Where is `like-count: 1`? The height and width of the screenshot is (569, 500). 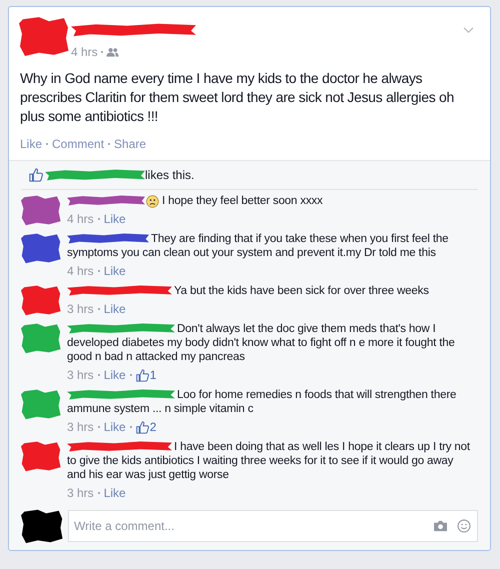 like-count: 1 is located at coordinates (153, 375).